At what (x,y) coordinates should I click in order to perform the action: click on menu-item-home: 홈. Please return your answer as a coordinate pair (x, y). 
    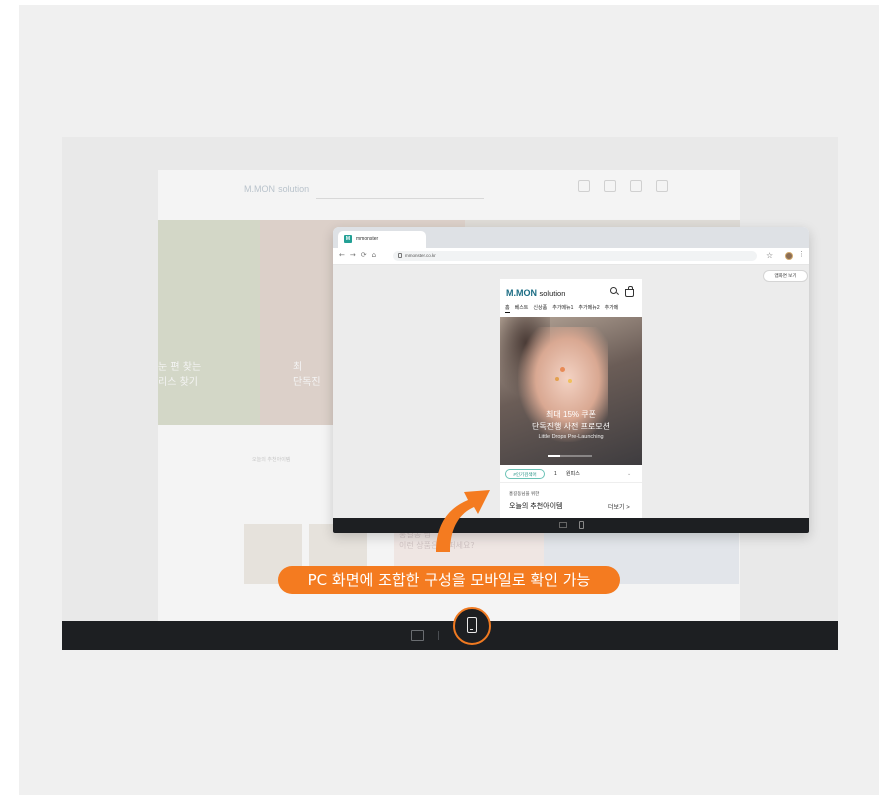
    Looking at the image, I should click on (507, 308).